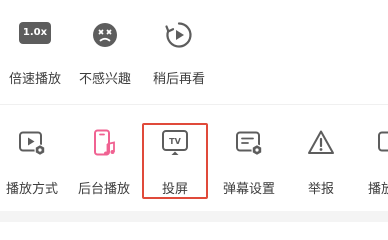 The height and width of the screenshot is (240, 388). Describe the element at coordinates (194, 216) in the screenshot. I see `bottom-bar` at that location.